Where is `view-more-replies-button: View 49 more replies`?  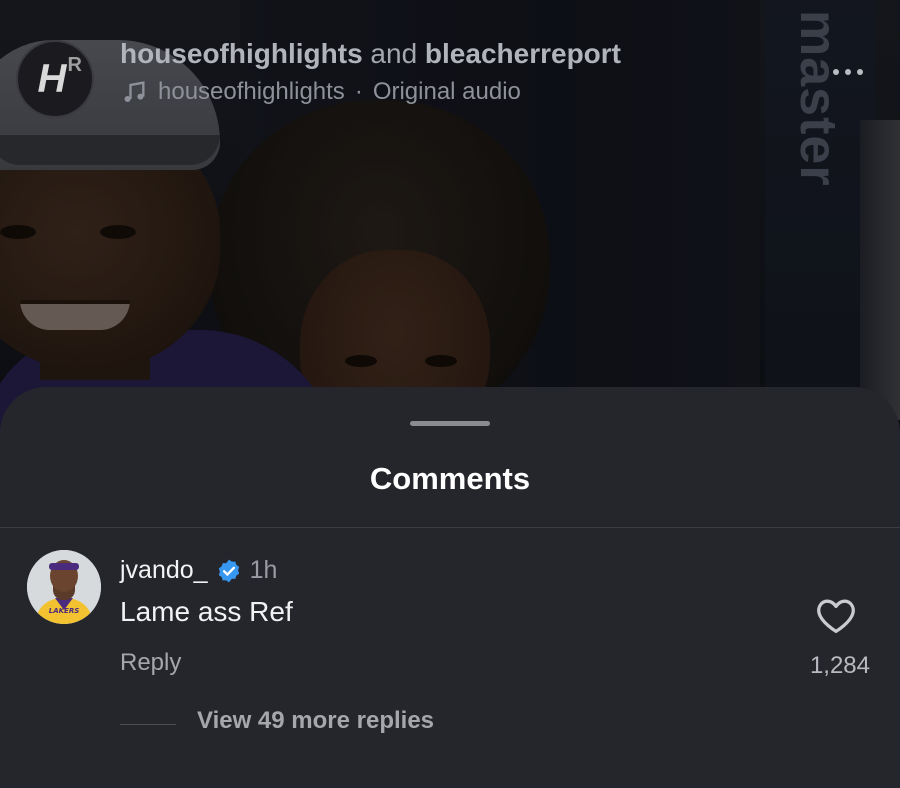 view-more-replies-button: View 49 more replies is located at coordinates (315, 721).